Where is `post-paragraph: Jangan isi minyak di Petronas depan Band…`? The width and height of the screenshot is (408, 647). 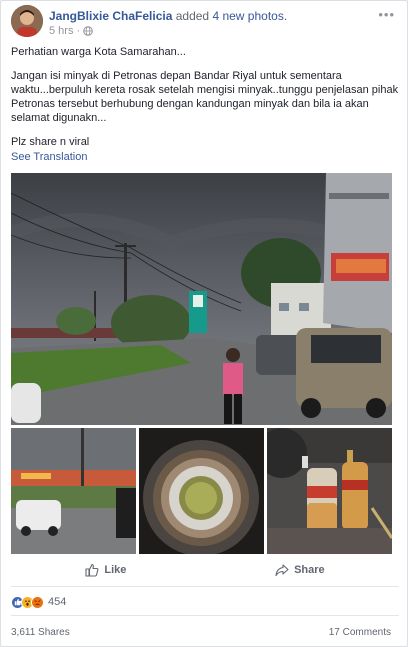 post-paragraph: Jangan isi minyak di Petronas depan Band… is located at coordinates (205, 97).